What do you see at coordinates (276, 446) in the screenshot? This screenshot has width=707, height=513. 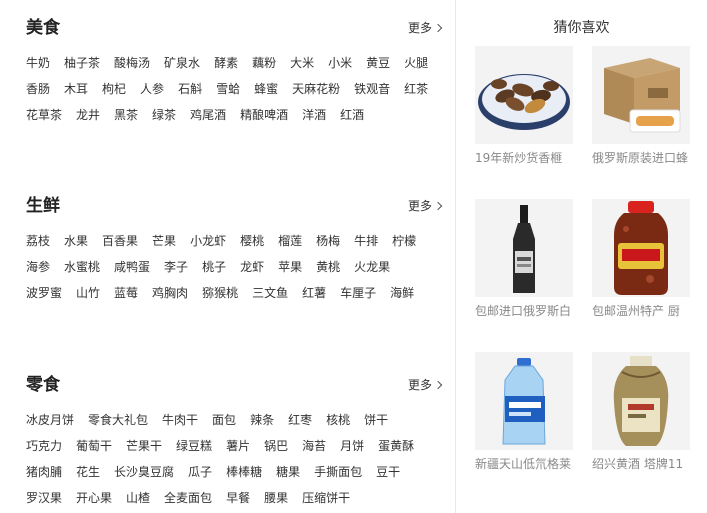 I see `category-link: 锅巴` at bounding box center [276, 446].